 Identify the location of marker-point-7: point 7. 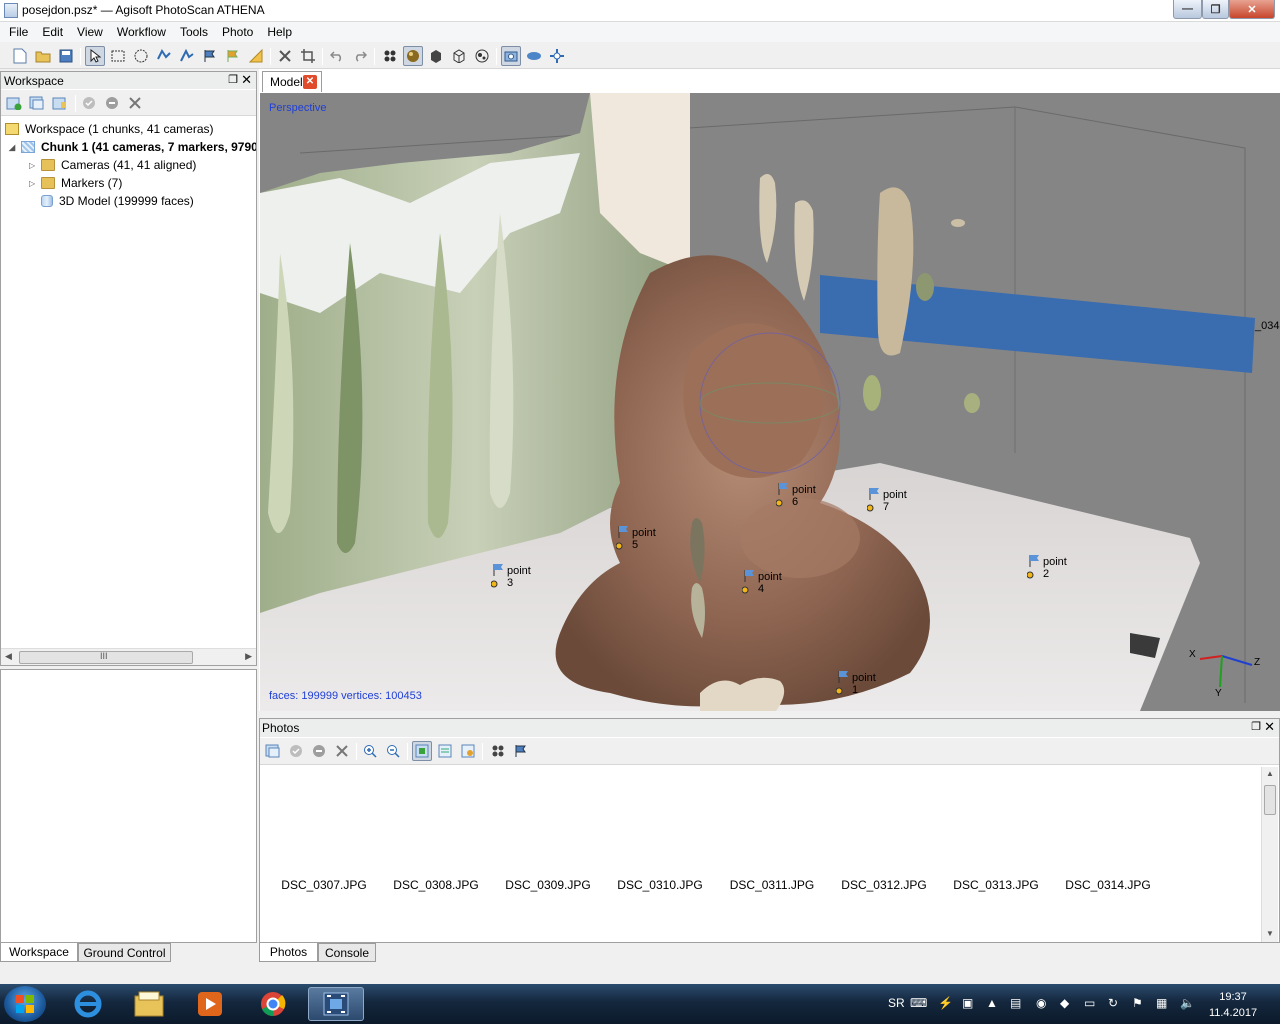
(886, 500).